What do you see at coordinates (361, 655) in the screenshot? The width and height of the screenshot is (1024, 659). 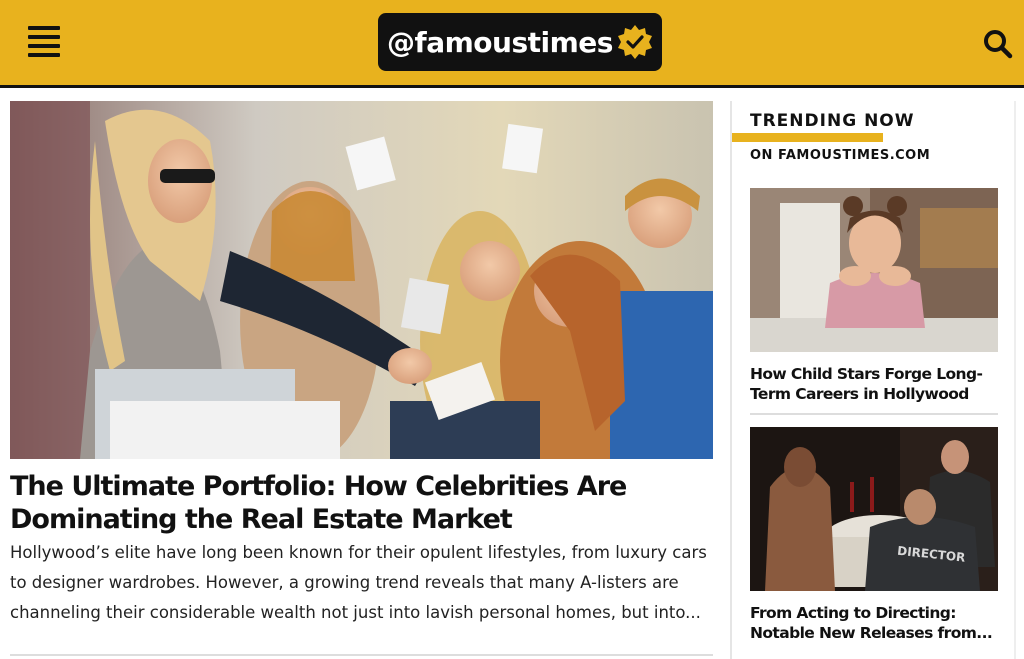 I see `main-divider` at bounding box center [361, 655].